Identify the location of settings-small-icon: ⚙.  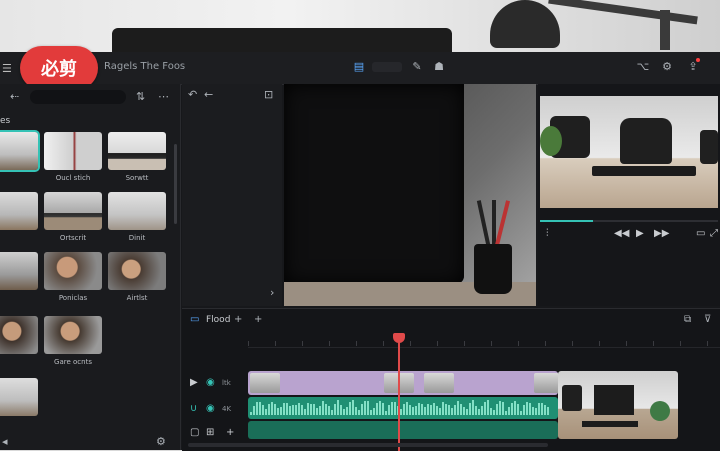
(161, 441).